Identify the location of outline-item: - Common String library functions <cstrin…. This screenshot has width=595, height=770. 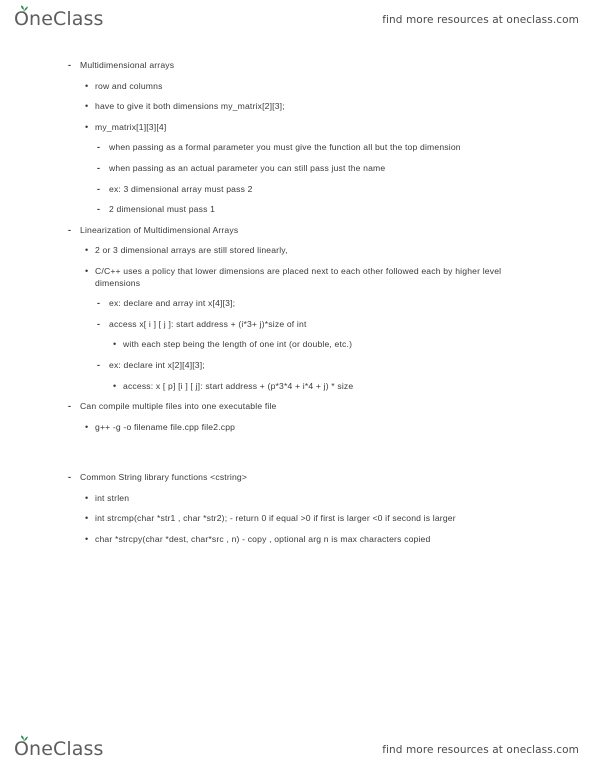
(297, 478).